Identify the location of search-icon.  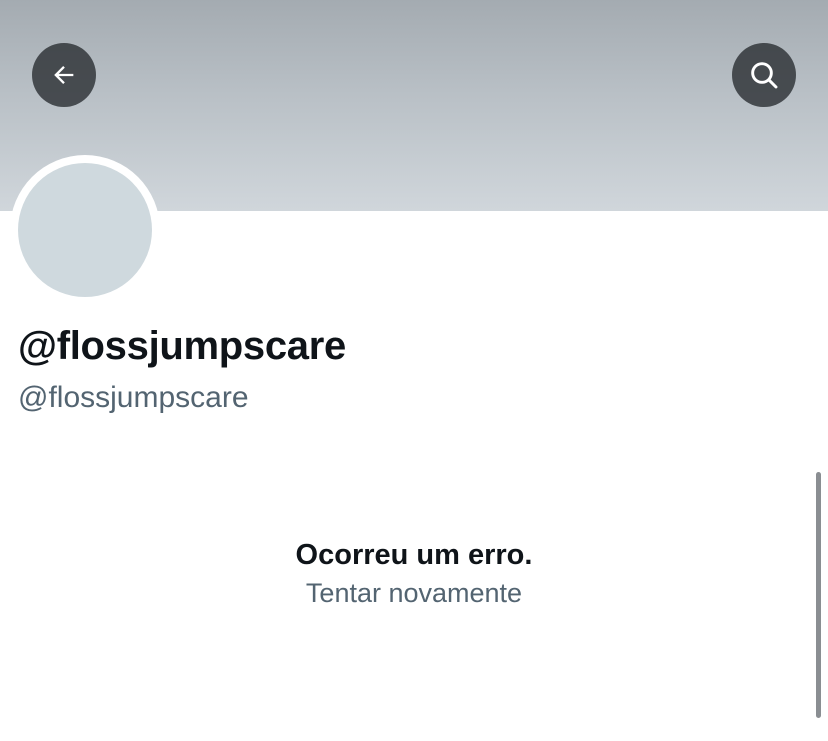
(764, 75).